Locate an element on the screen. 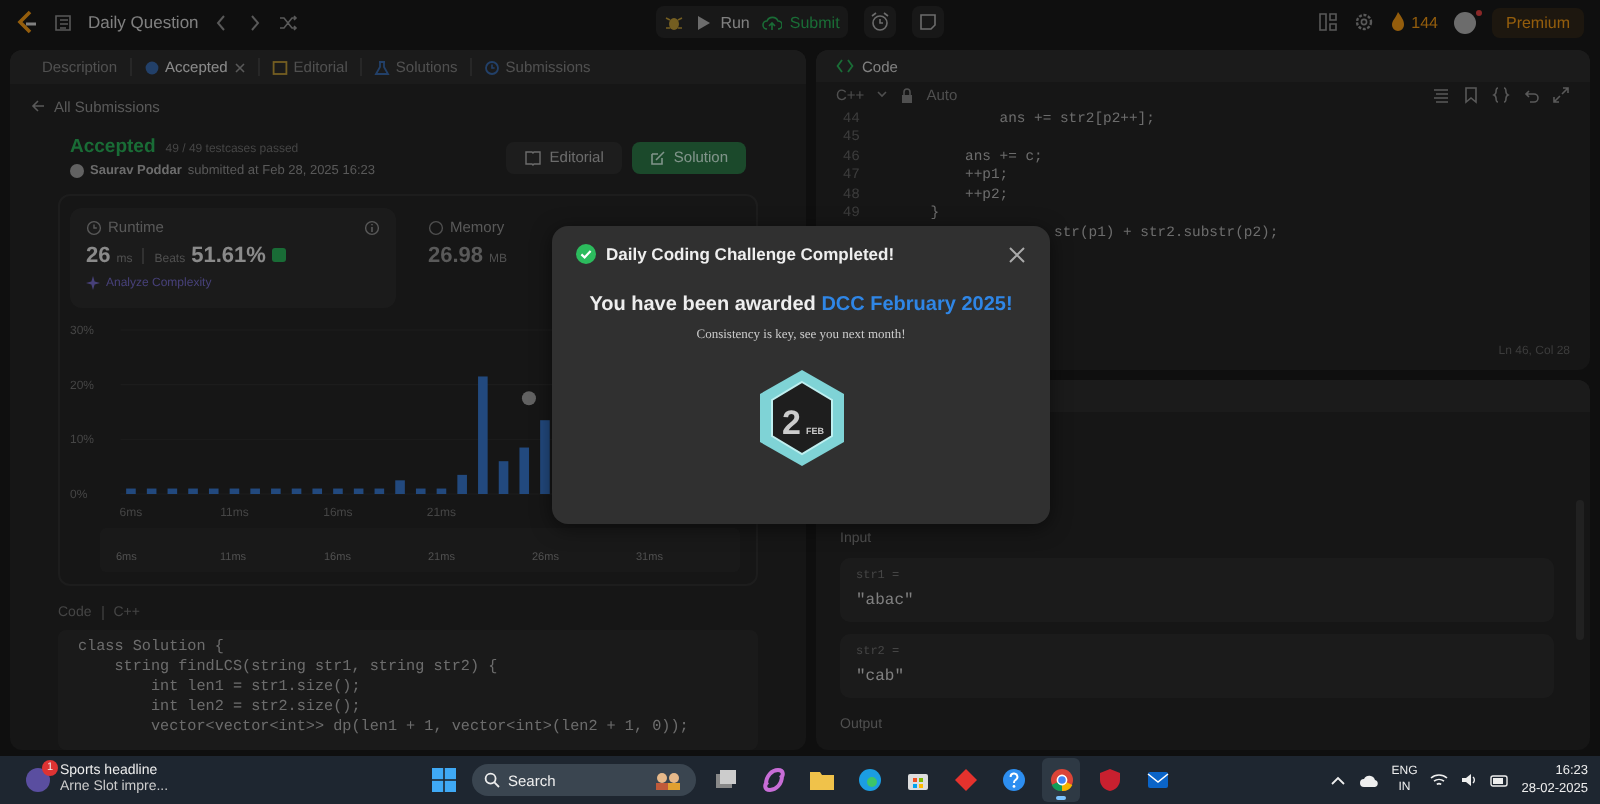  submission-status: Accepted is located at coordinates (113, 147).